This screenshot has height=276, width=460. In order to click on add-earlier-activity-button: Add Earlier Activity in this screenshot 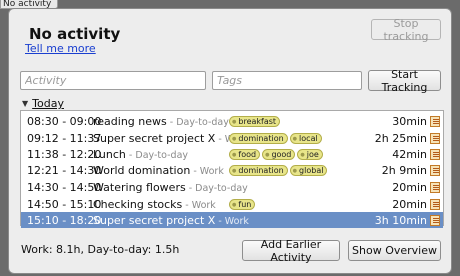, I will do `click(291, 251)`.